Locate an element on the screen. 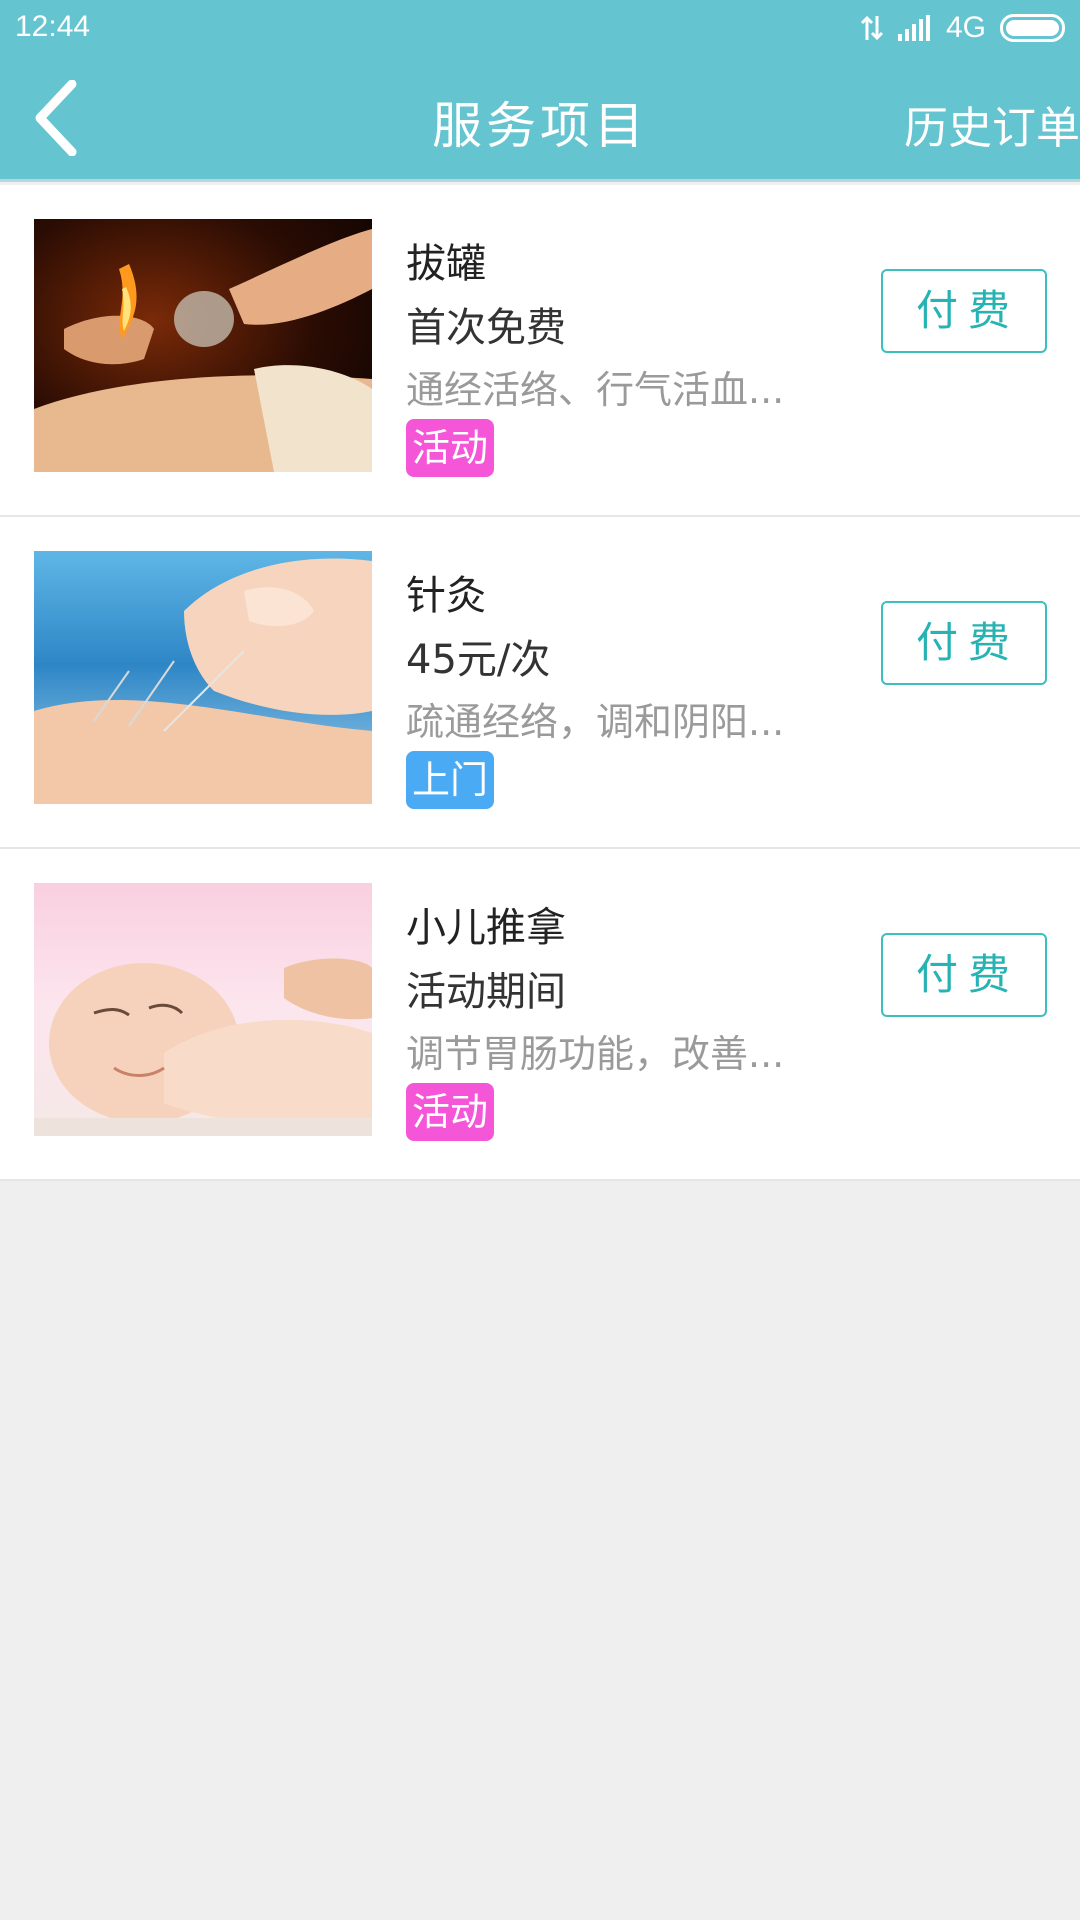 This screenshot has height=1920, width=1080. service-price: 活动期间 is located at coordinates (486, 992).